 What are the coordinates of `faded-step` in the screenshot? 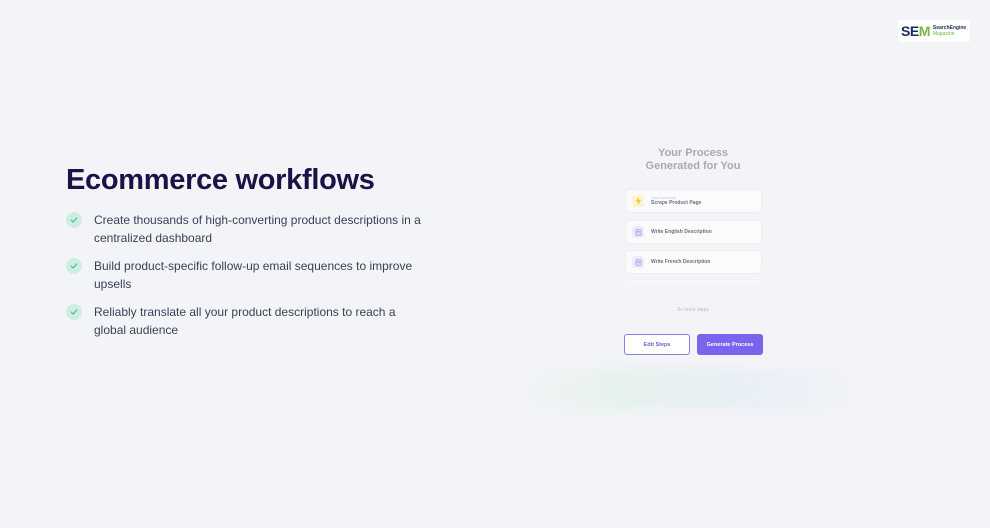 It's located at (693, 283).